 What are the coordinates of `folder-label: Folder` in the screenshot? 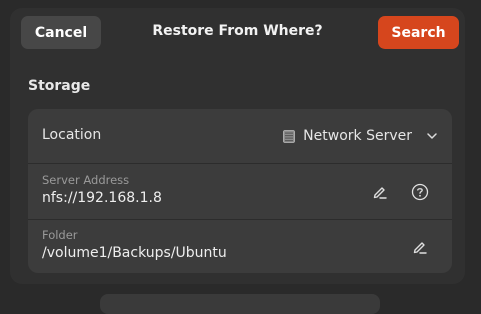 It's located at (60, 235).